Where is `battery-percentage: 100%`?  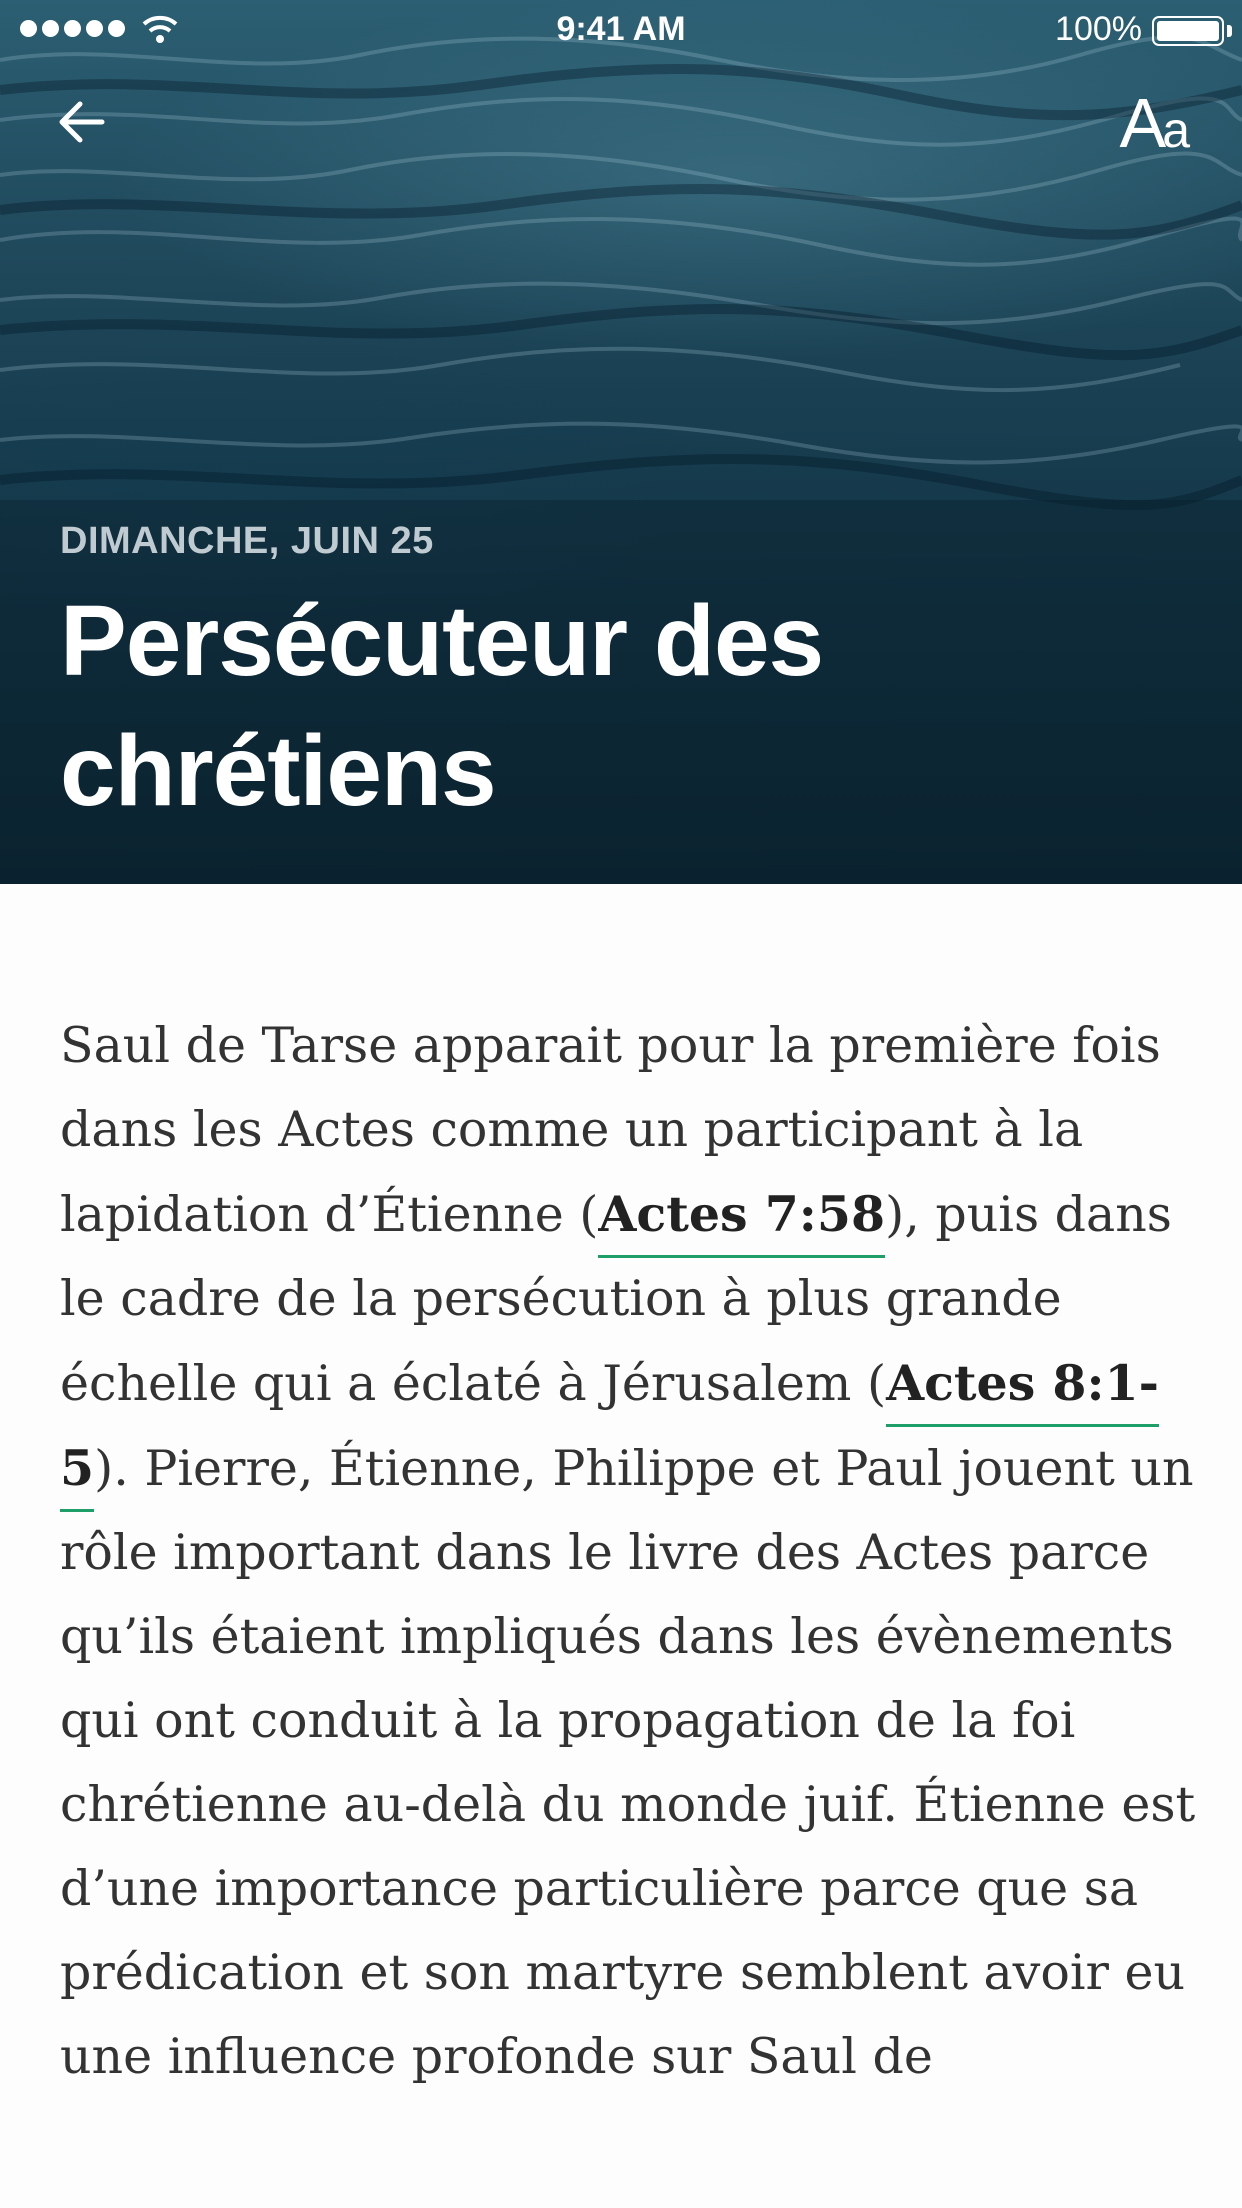 battery-percentage: 100% is located at coordinates (1098, 29).